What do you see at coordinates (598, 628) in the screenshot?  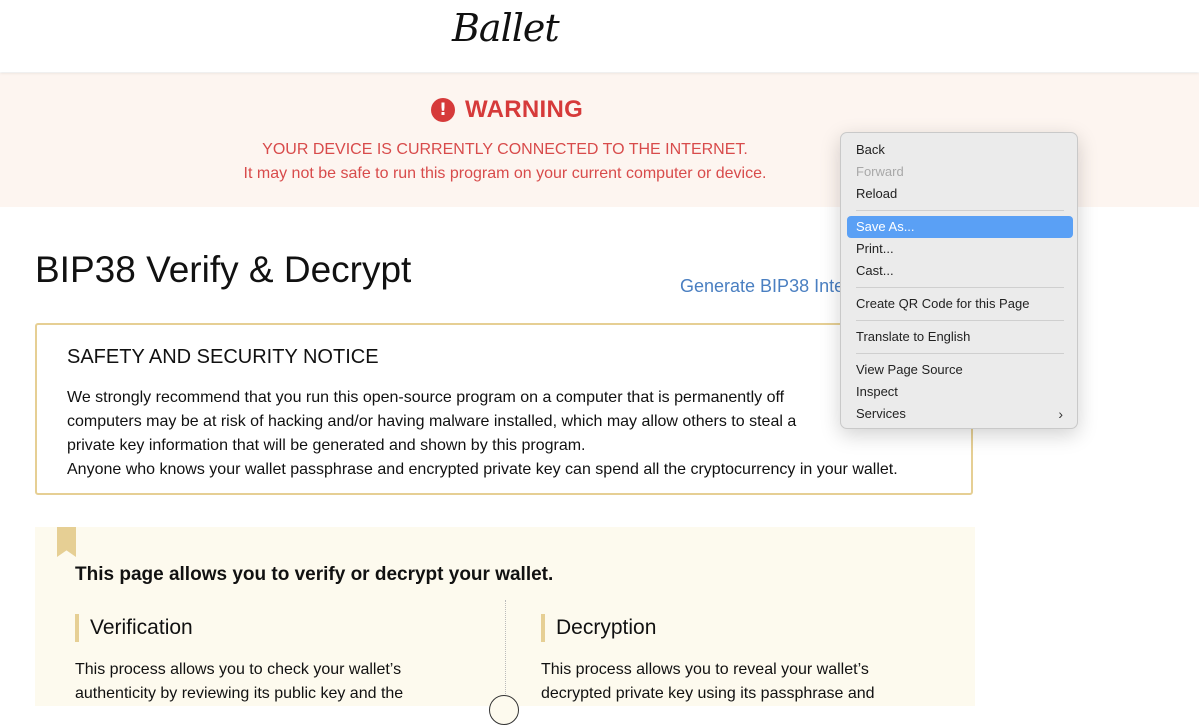 I see `decryption-title: Decryption` at bounding box center [598, 628].